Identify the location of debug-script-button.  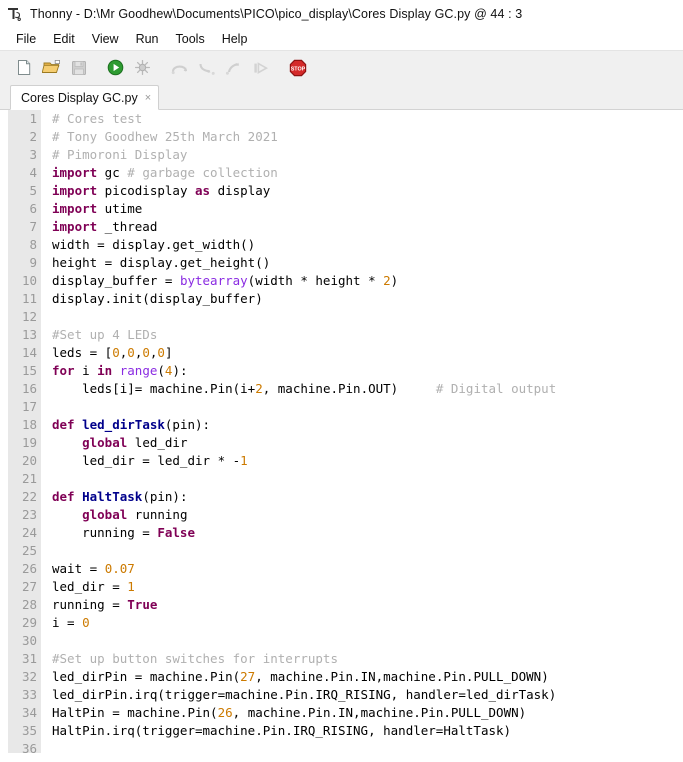
(142, 68).